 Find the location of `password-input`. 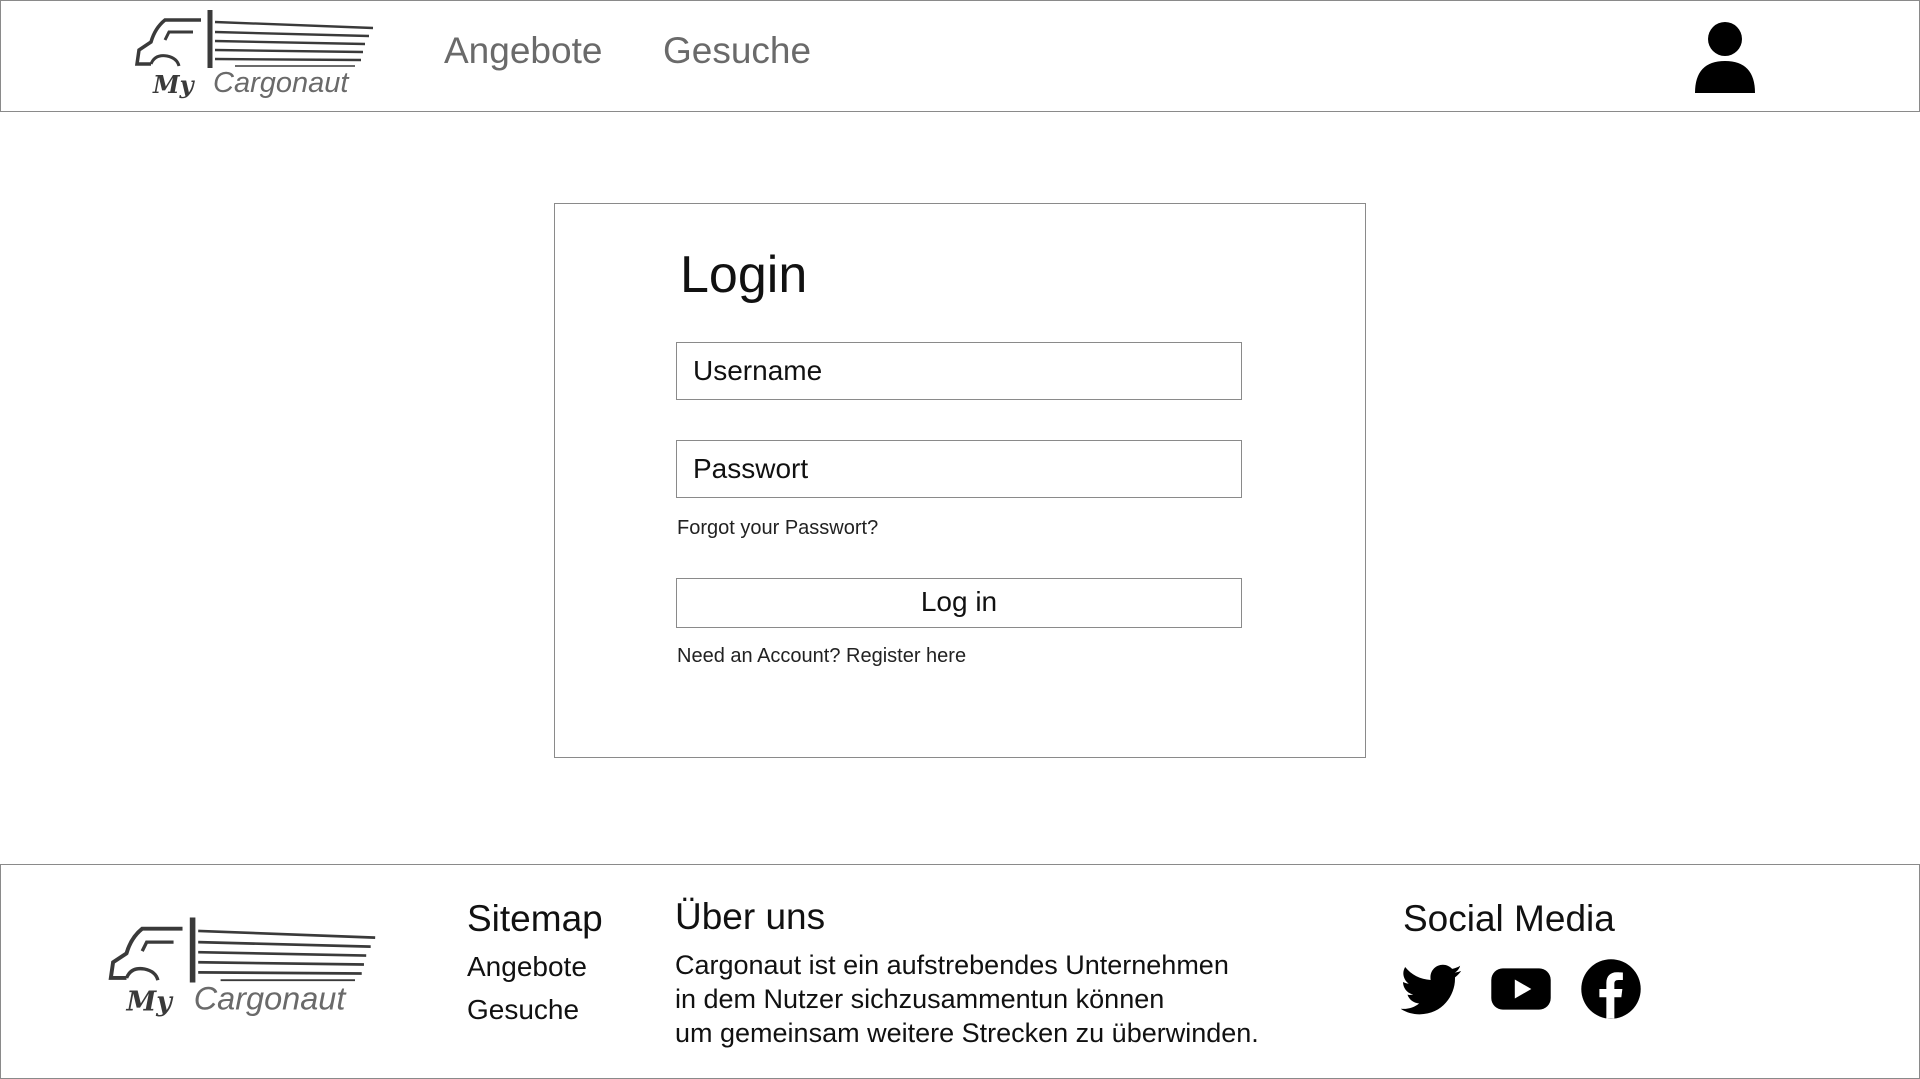

password-input is located at coordinates (959, 469).